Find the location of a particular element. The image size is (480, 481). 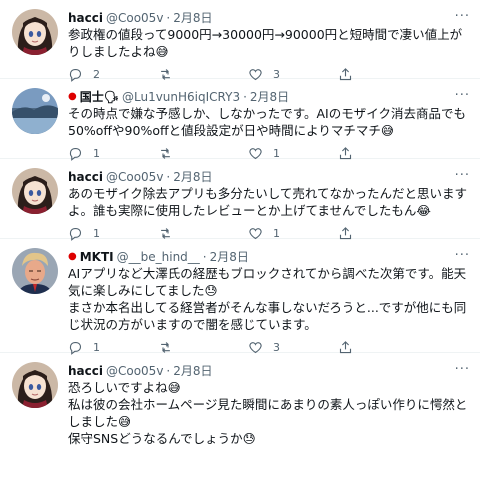

tweet-header: ● 国士🗣 @Lu1vunH6iqICRY3 · 2月8日 is located at coordinates (268, 96).